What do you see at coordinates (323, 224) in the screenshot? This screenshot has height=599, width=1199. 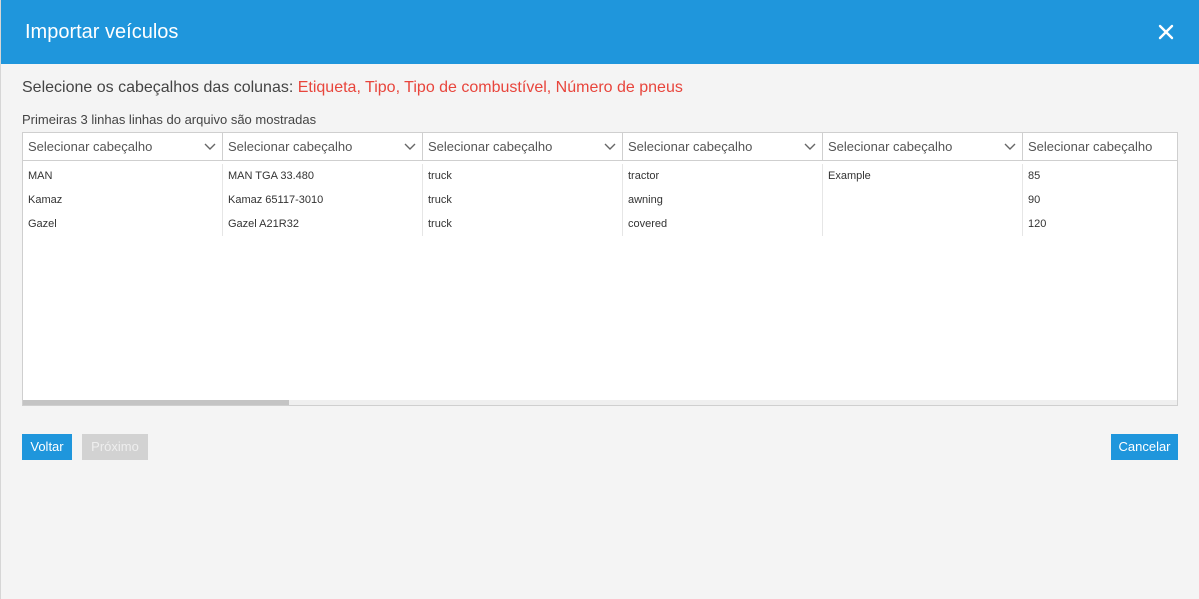 I see `table-cell: Gazel A21R32` at bounding box center [323, 224].